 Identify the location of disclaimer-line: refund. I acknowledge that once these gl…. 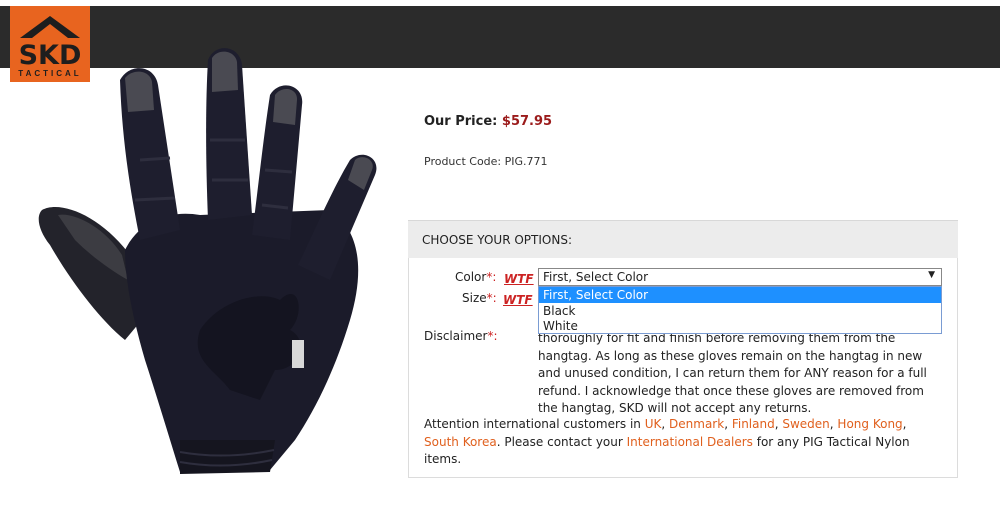
(731, 390).